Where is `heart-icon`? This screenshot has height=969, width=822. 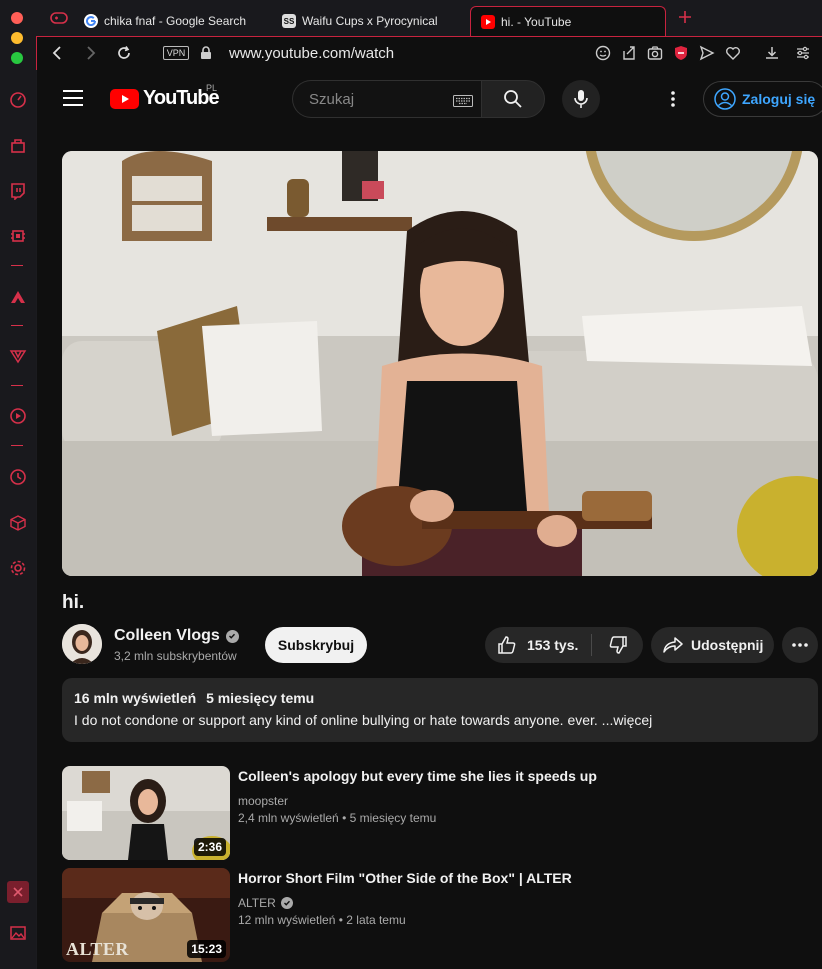 heart-icon is located at coordinates (733, 53).